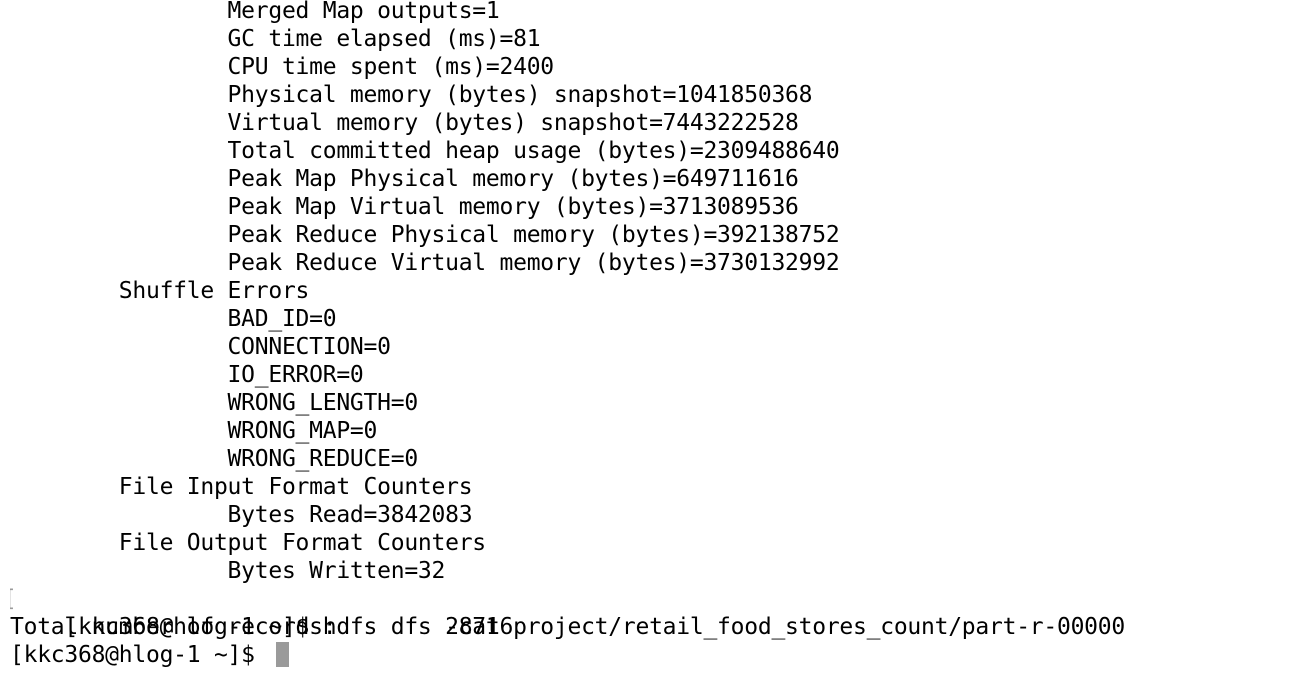 Image resolution: width=1292 pixels, height=676 pixels. Describe the element at coordinates (262, 627) in the screenshot. I see `output-line-total-records: Total number of records: 28716` at that location.